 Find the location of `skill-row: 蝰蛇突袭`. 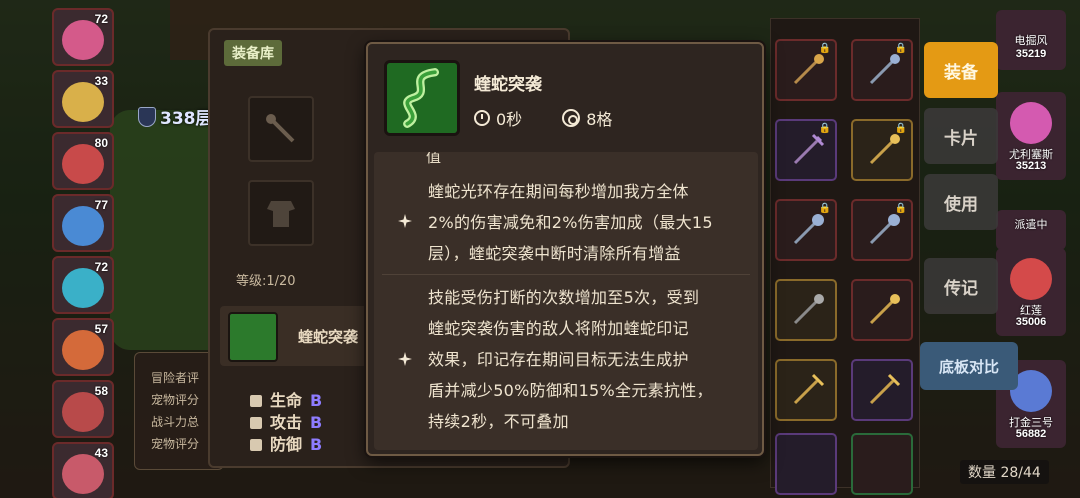

skill-row: 蝰蛇突袭 is located at coordinates (300, 336).